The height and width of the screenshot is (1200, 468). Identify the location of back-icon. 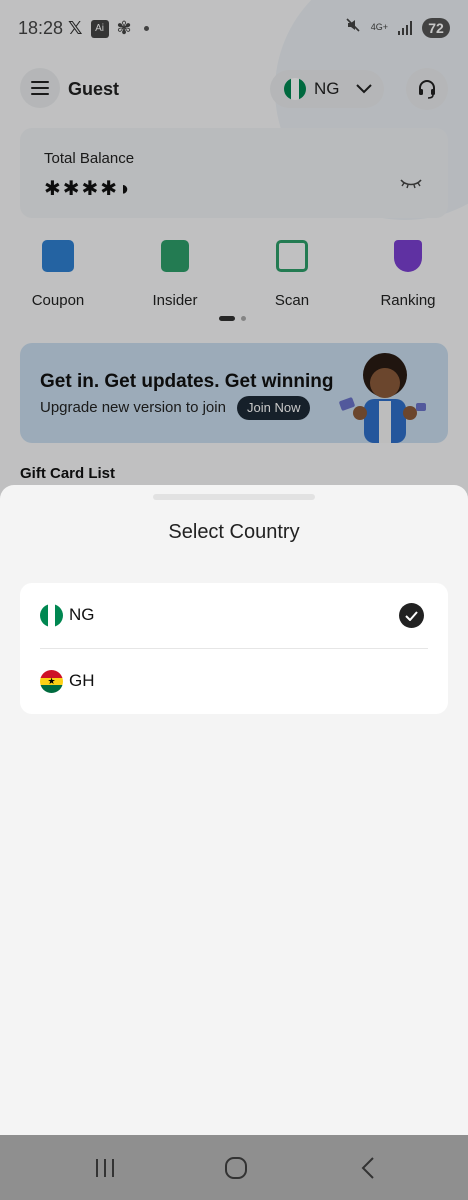
(367, 1168).